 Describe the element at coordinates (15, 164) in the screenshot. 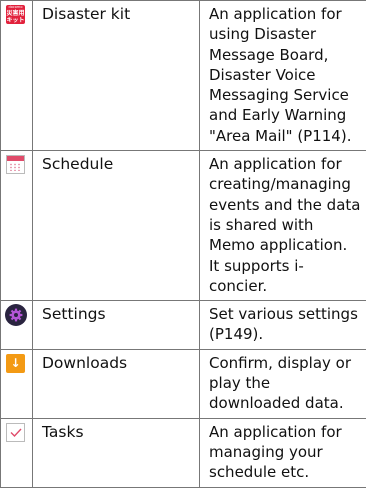

I see `calendar-icon` at that location.